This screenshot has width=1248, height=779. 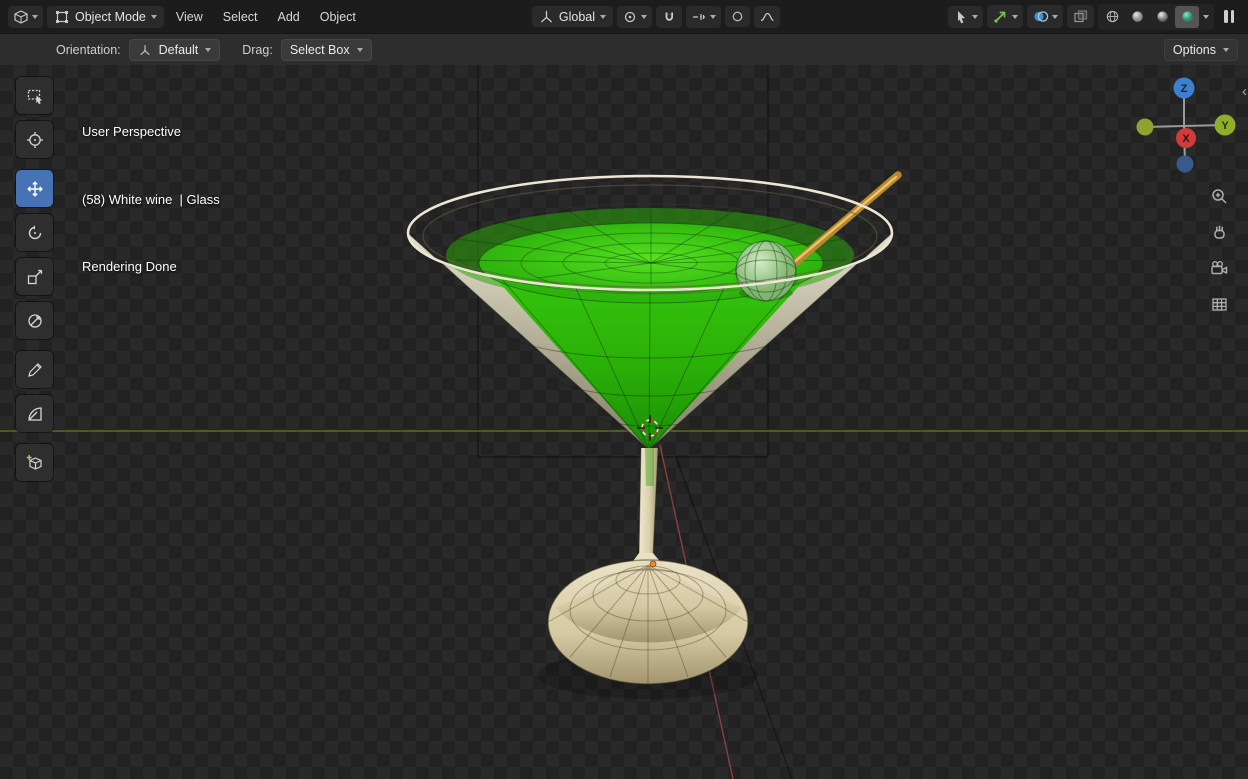 What do you see at coordinates (62, 16) in the screenshot?
I see `object-mode-icon` at bounding box center [62, 16].